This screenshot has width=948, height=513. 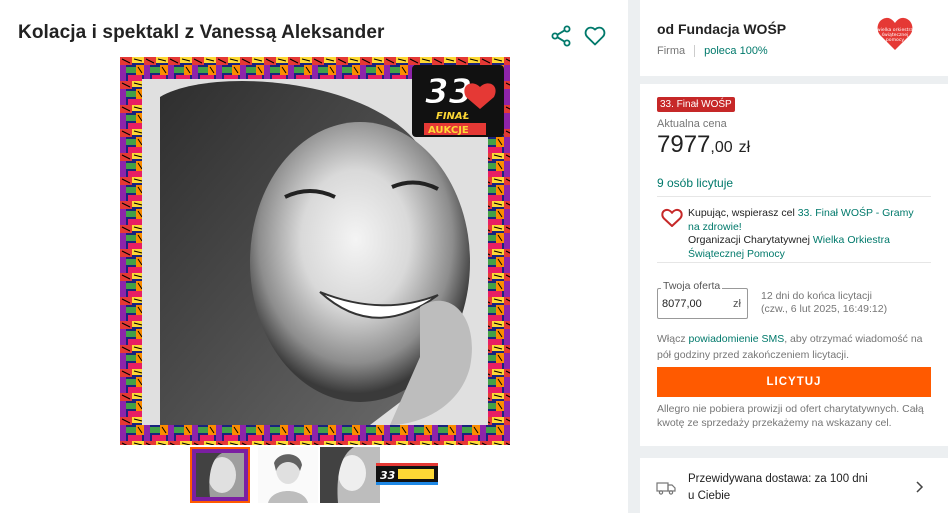 I want to click on sms-notification-link: powiadomienie SMS, so click(x=737, y=339).